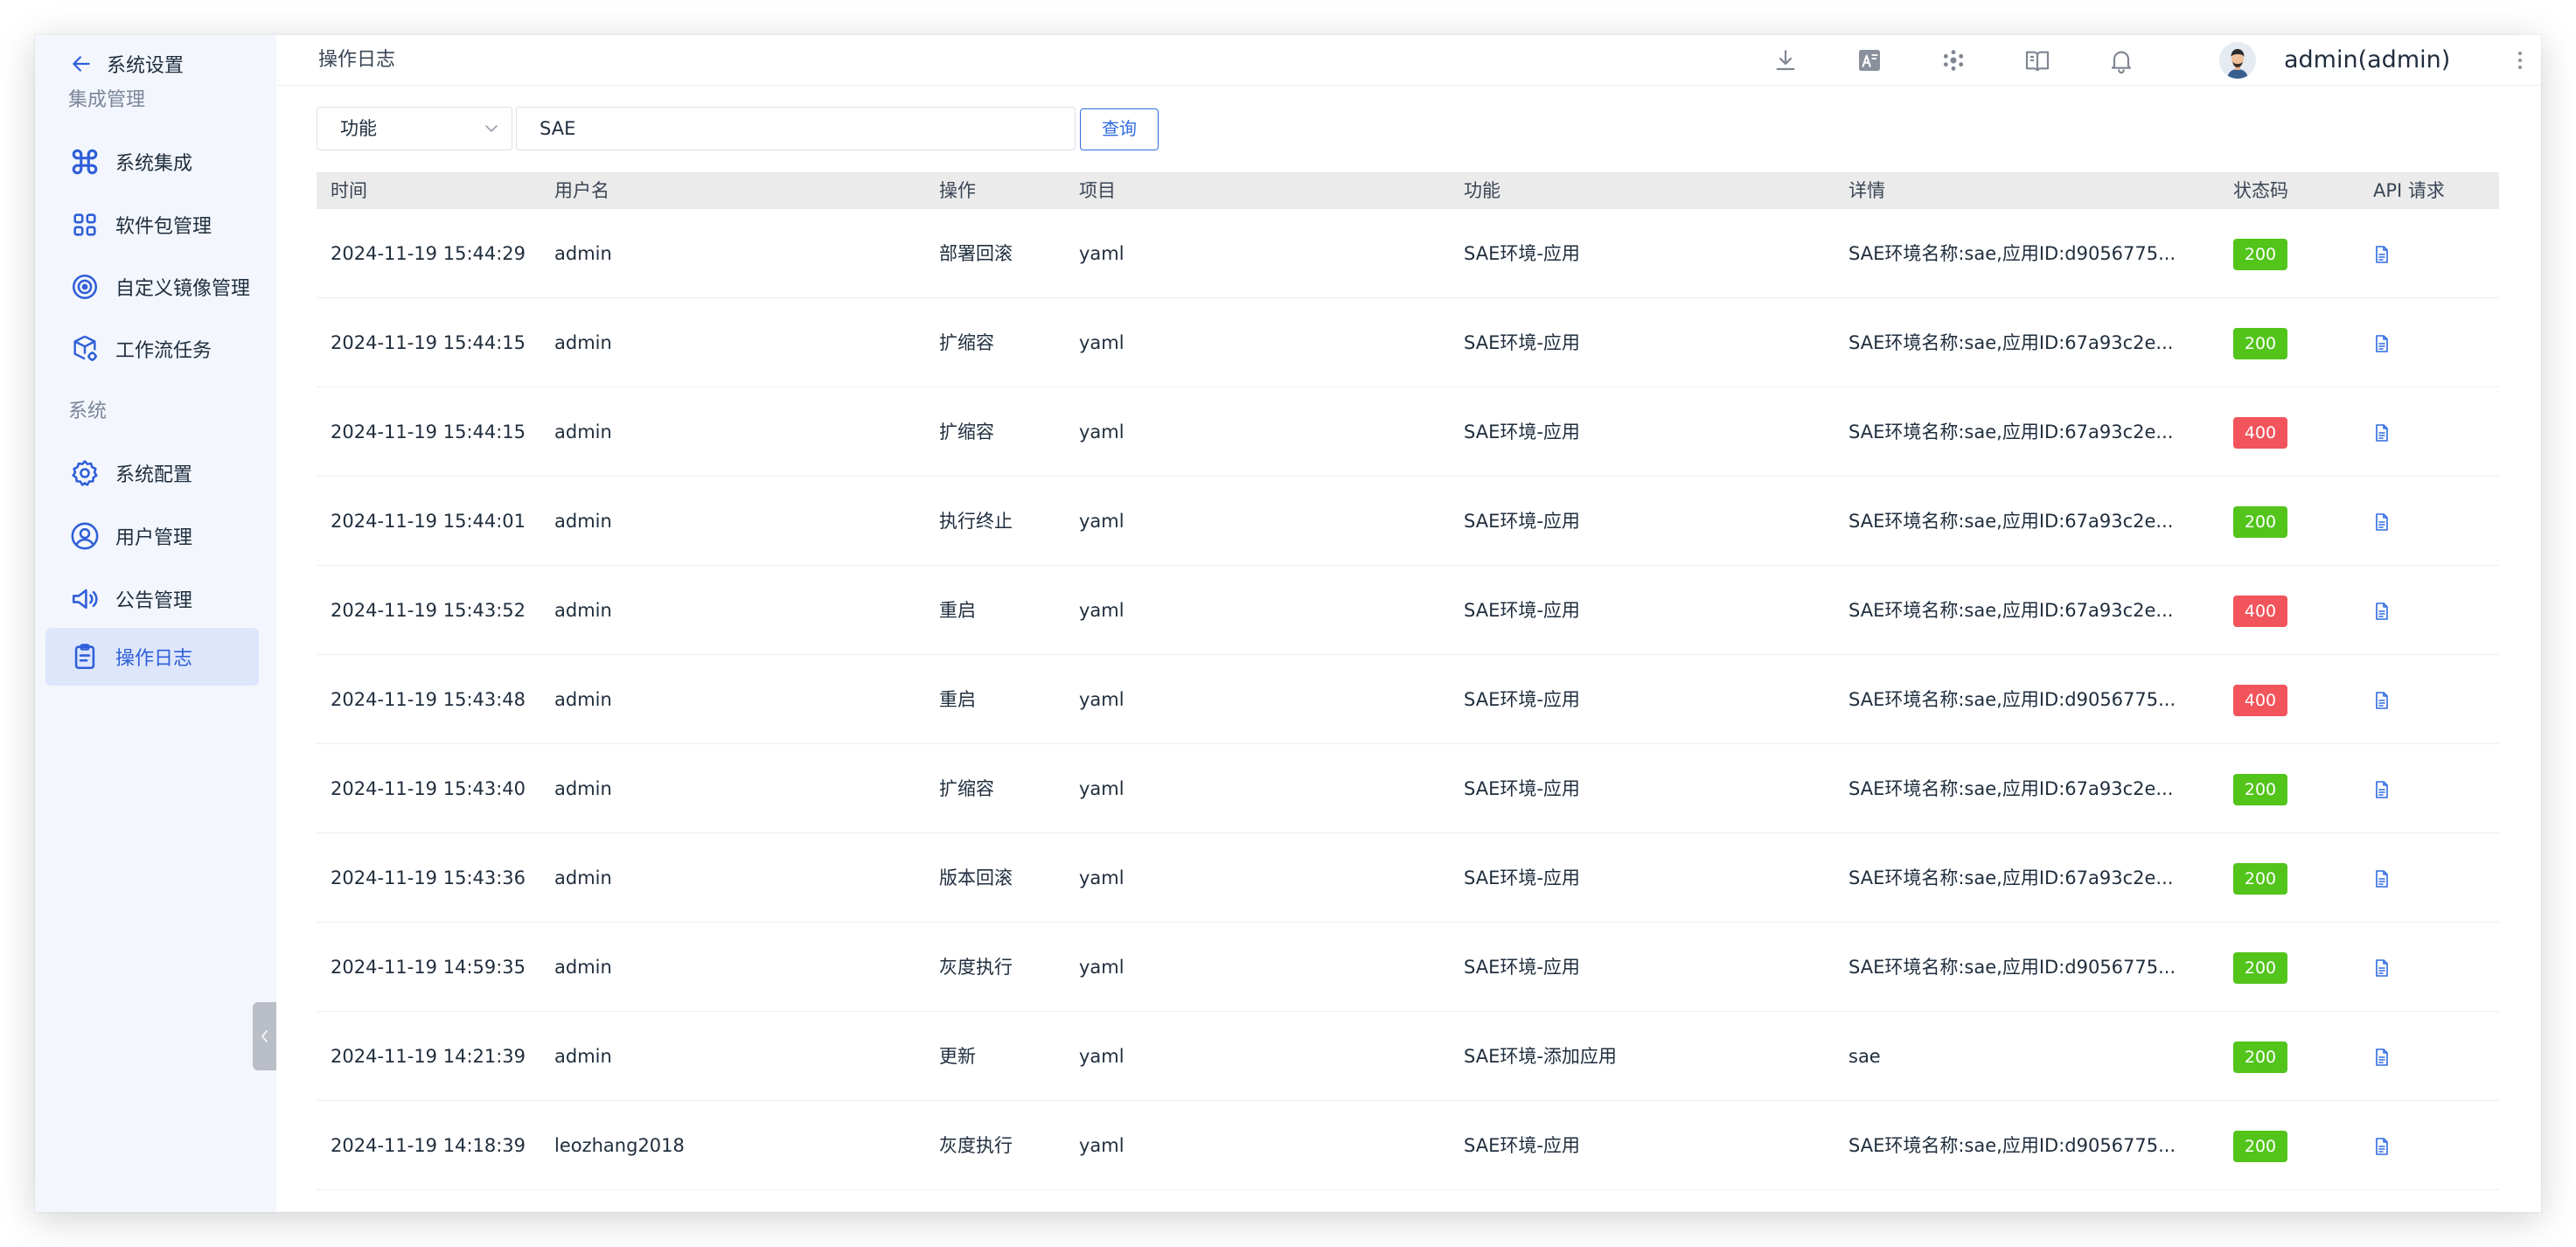 This screenshot has width=2576, height=1247. I want to click on cluster-icon, so click(1953, 60).